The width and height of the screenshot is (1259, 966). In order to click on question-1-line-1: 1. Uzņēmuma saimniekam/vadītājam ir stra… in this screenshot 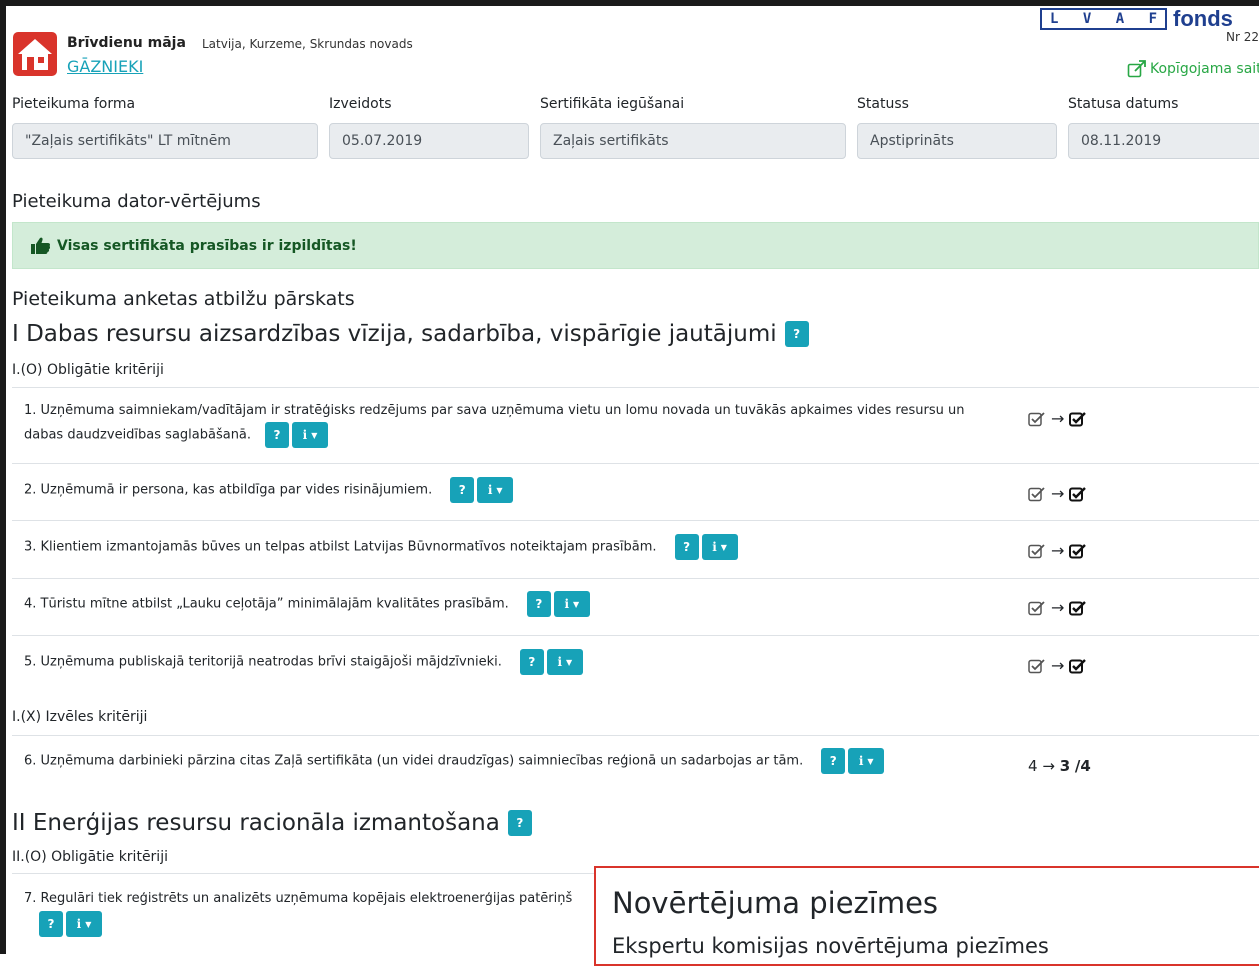, I will do `click(494, 410)`.